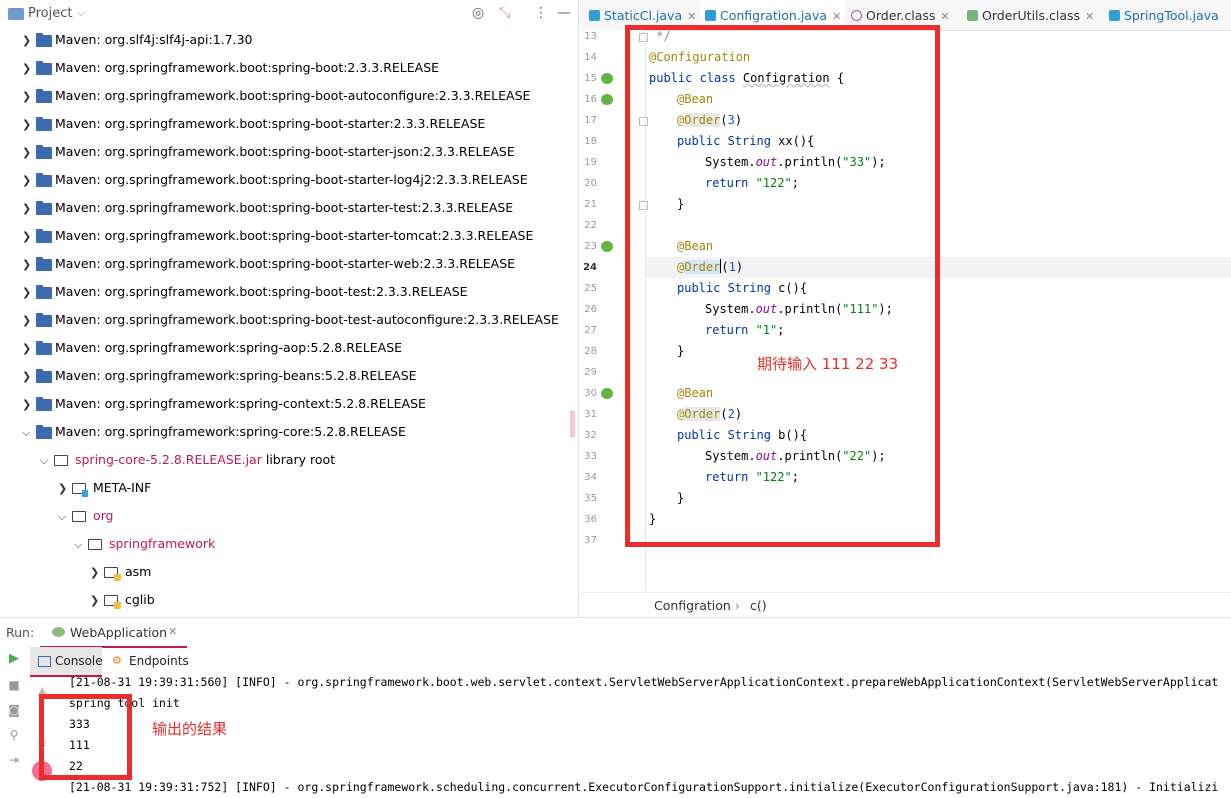 This screenshot has height=798, width=1231. I want to click on line-number: 35, so click(590, 498).